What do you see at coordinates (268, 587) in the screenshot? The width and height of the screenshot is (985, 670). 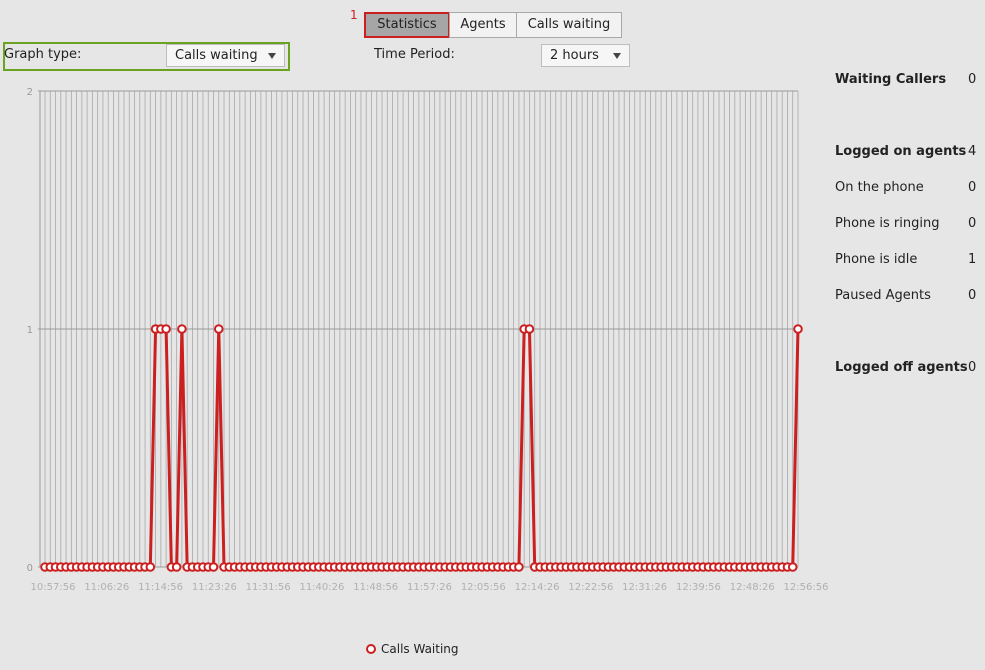 I see `x-tick-label: 11:31:56` at bounding box center [268, 587].